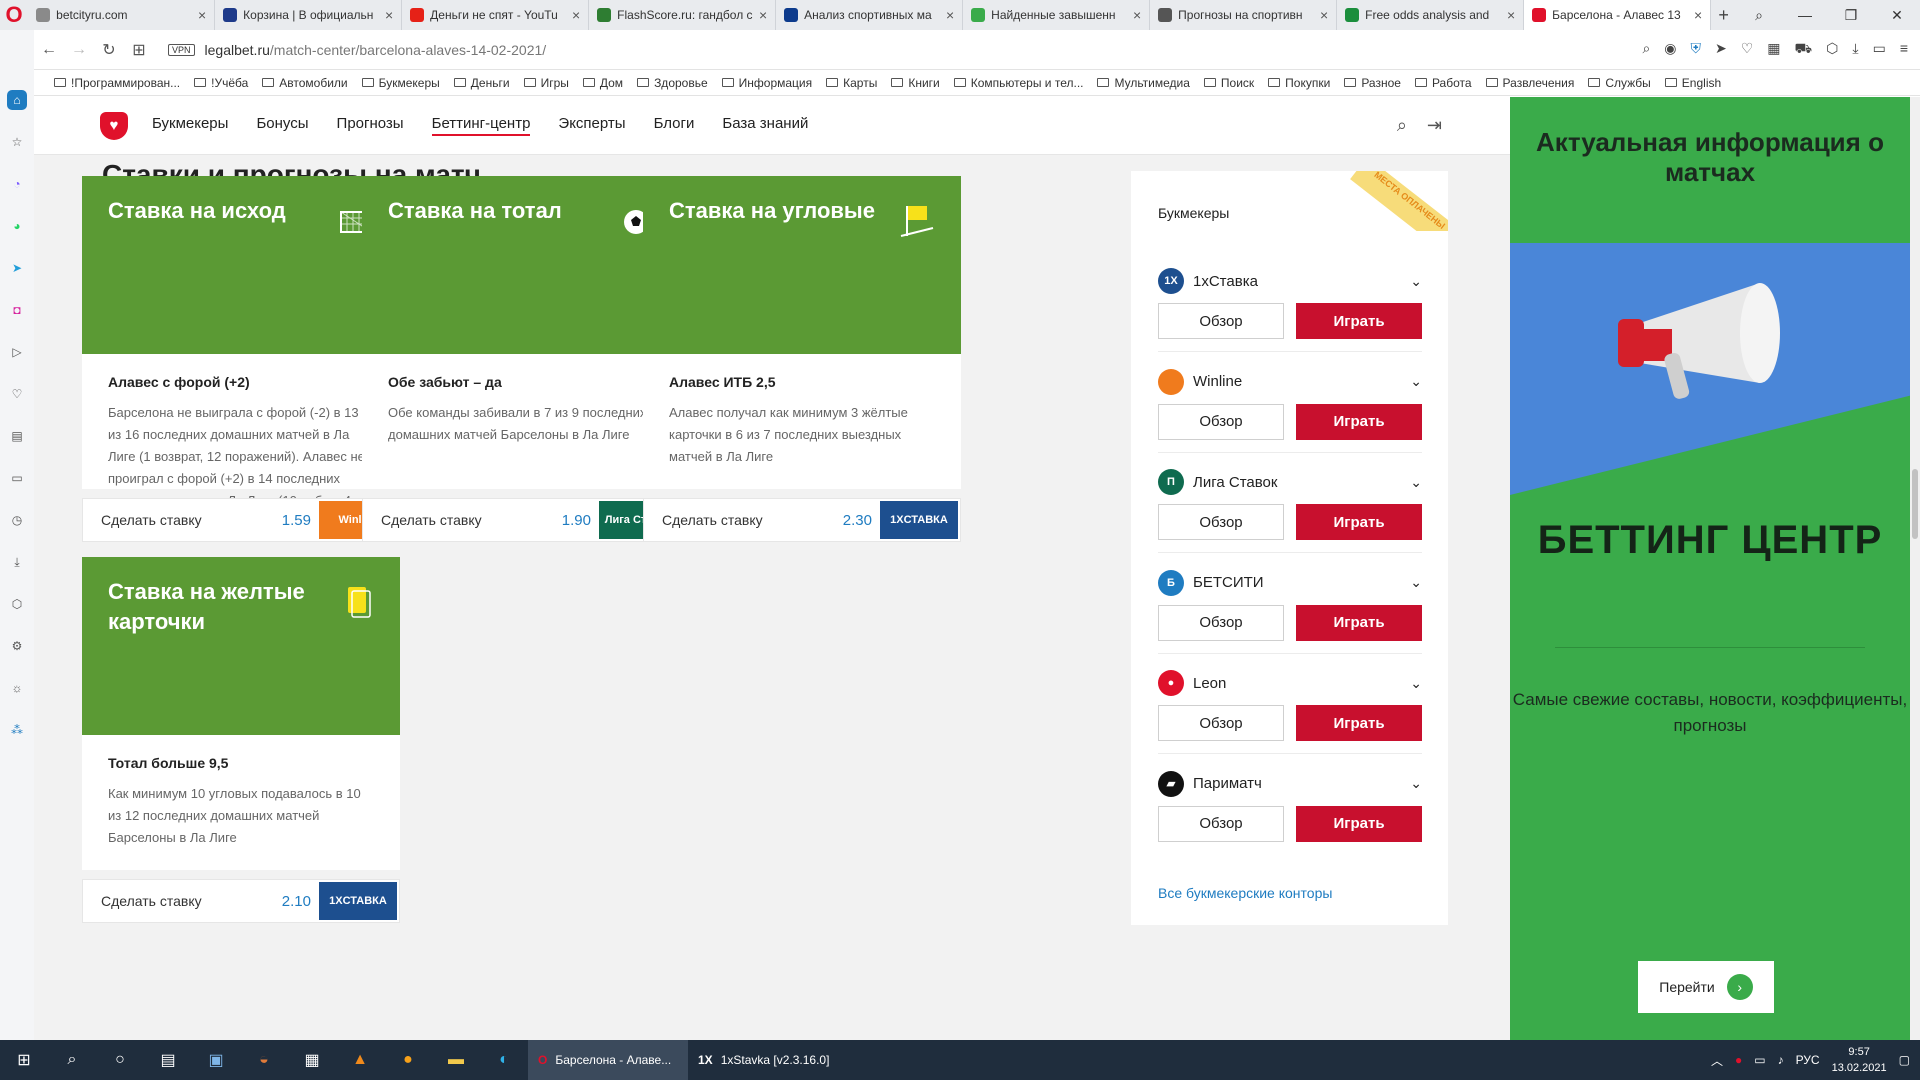  What do you see at coordinates (17, 184) in the screenshot?
I see `messenger-icon: ◔` at bounding box center [17, 184].